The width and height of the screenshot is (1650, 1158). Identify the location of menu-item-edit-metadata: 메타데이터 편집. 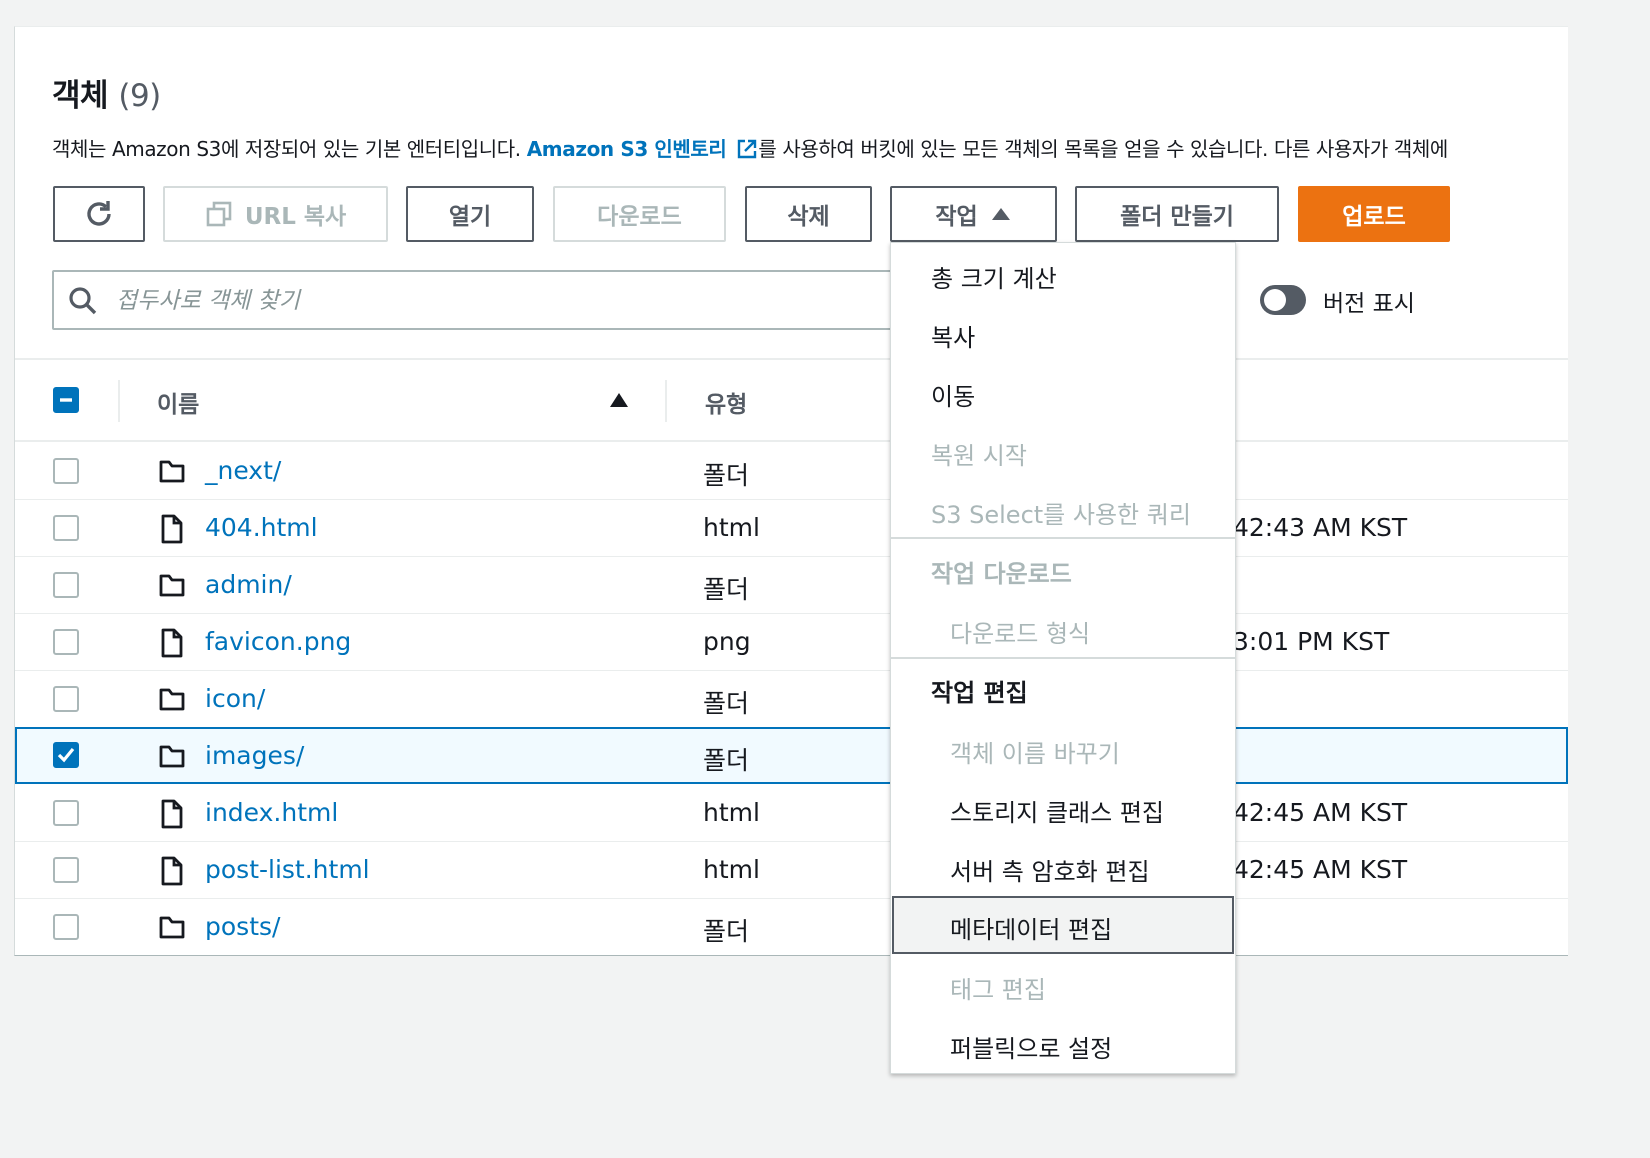
(1031, 927).